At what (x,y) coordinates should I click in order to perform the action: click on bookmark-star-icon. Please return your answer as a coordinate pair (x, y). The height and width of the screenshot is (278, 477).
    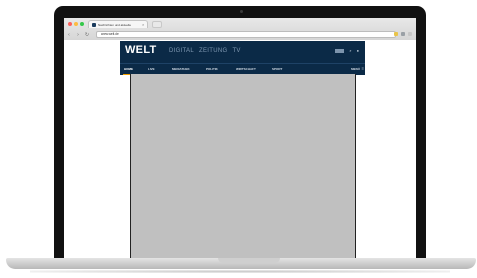
    Looking at the image, I should click on (396, 34).